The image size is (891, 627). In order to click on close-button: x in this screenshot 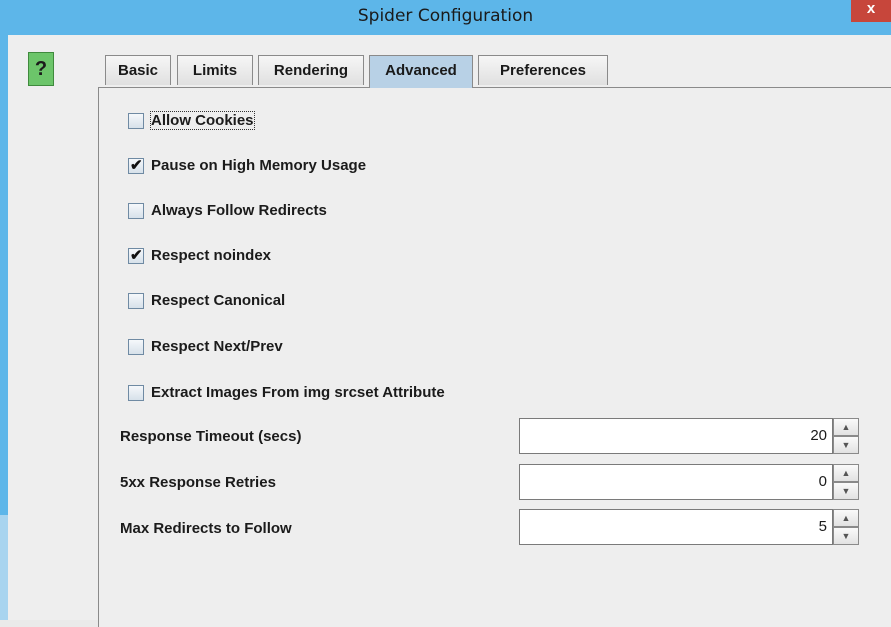, I will do `click(871, 11)`.